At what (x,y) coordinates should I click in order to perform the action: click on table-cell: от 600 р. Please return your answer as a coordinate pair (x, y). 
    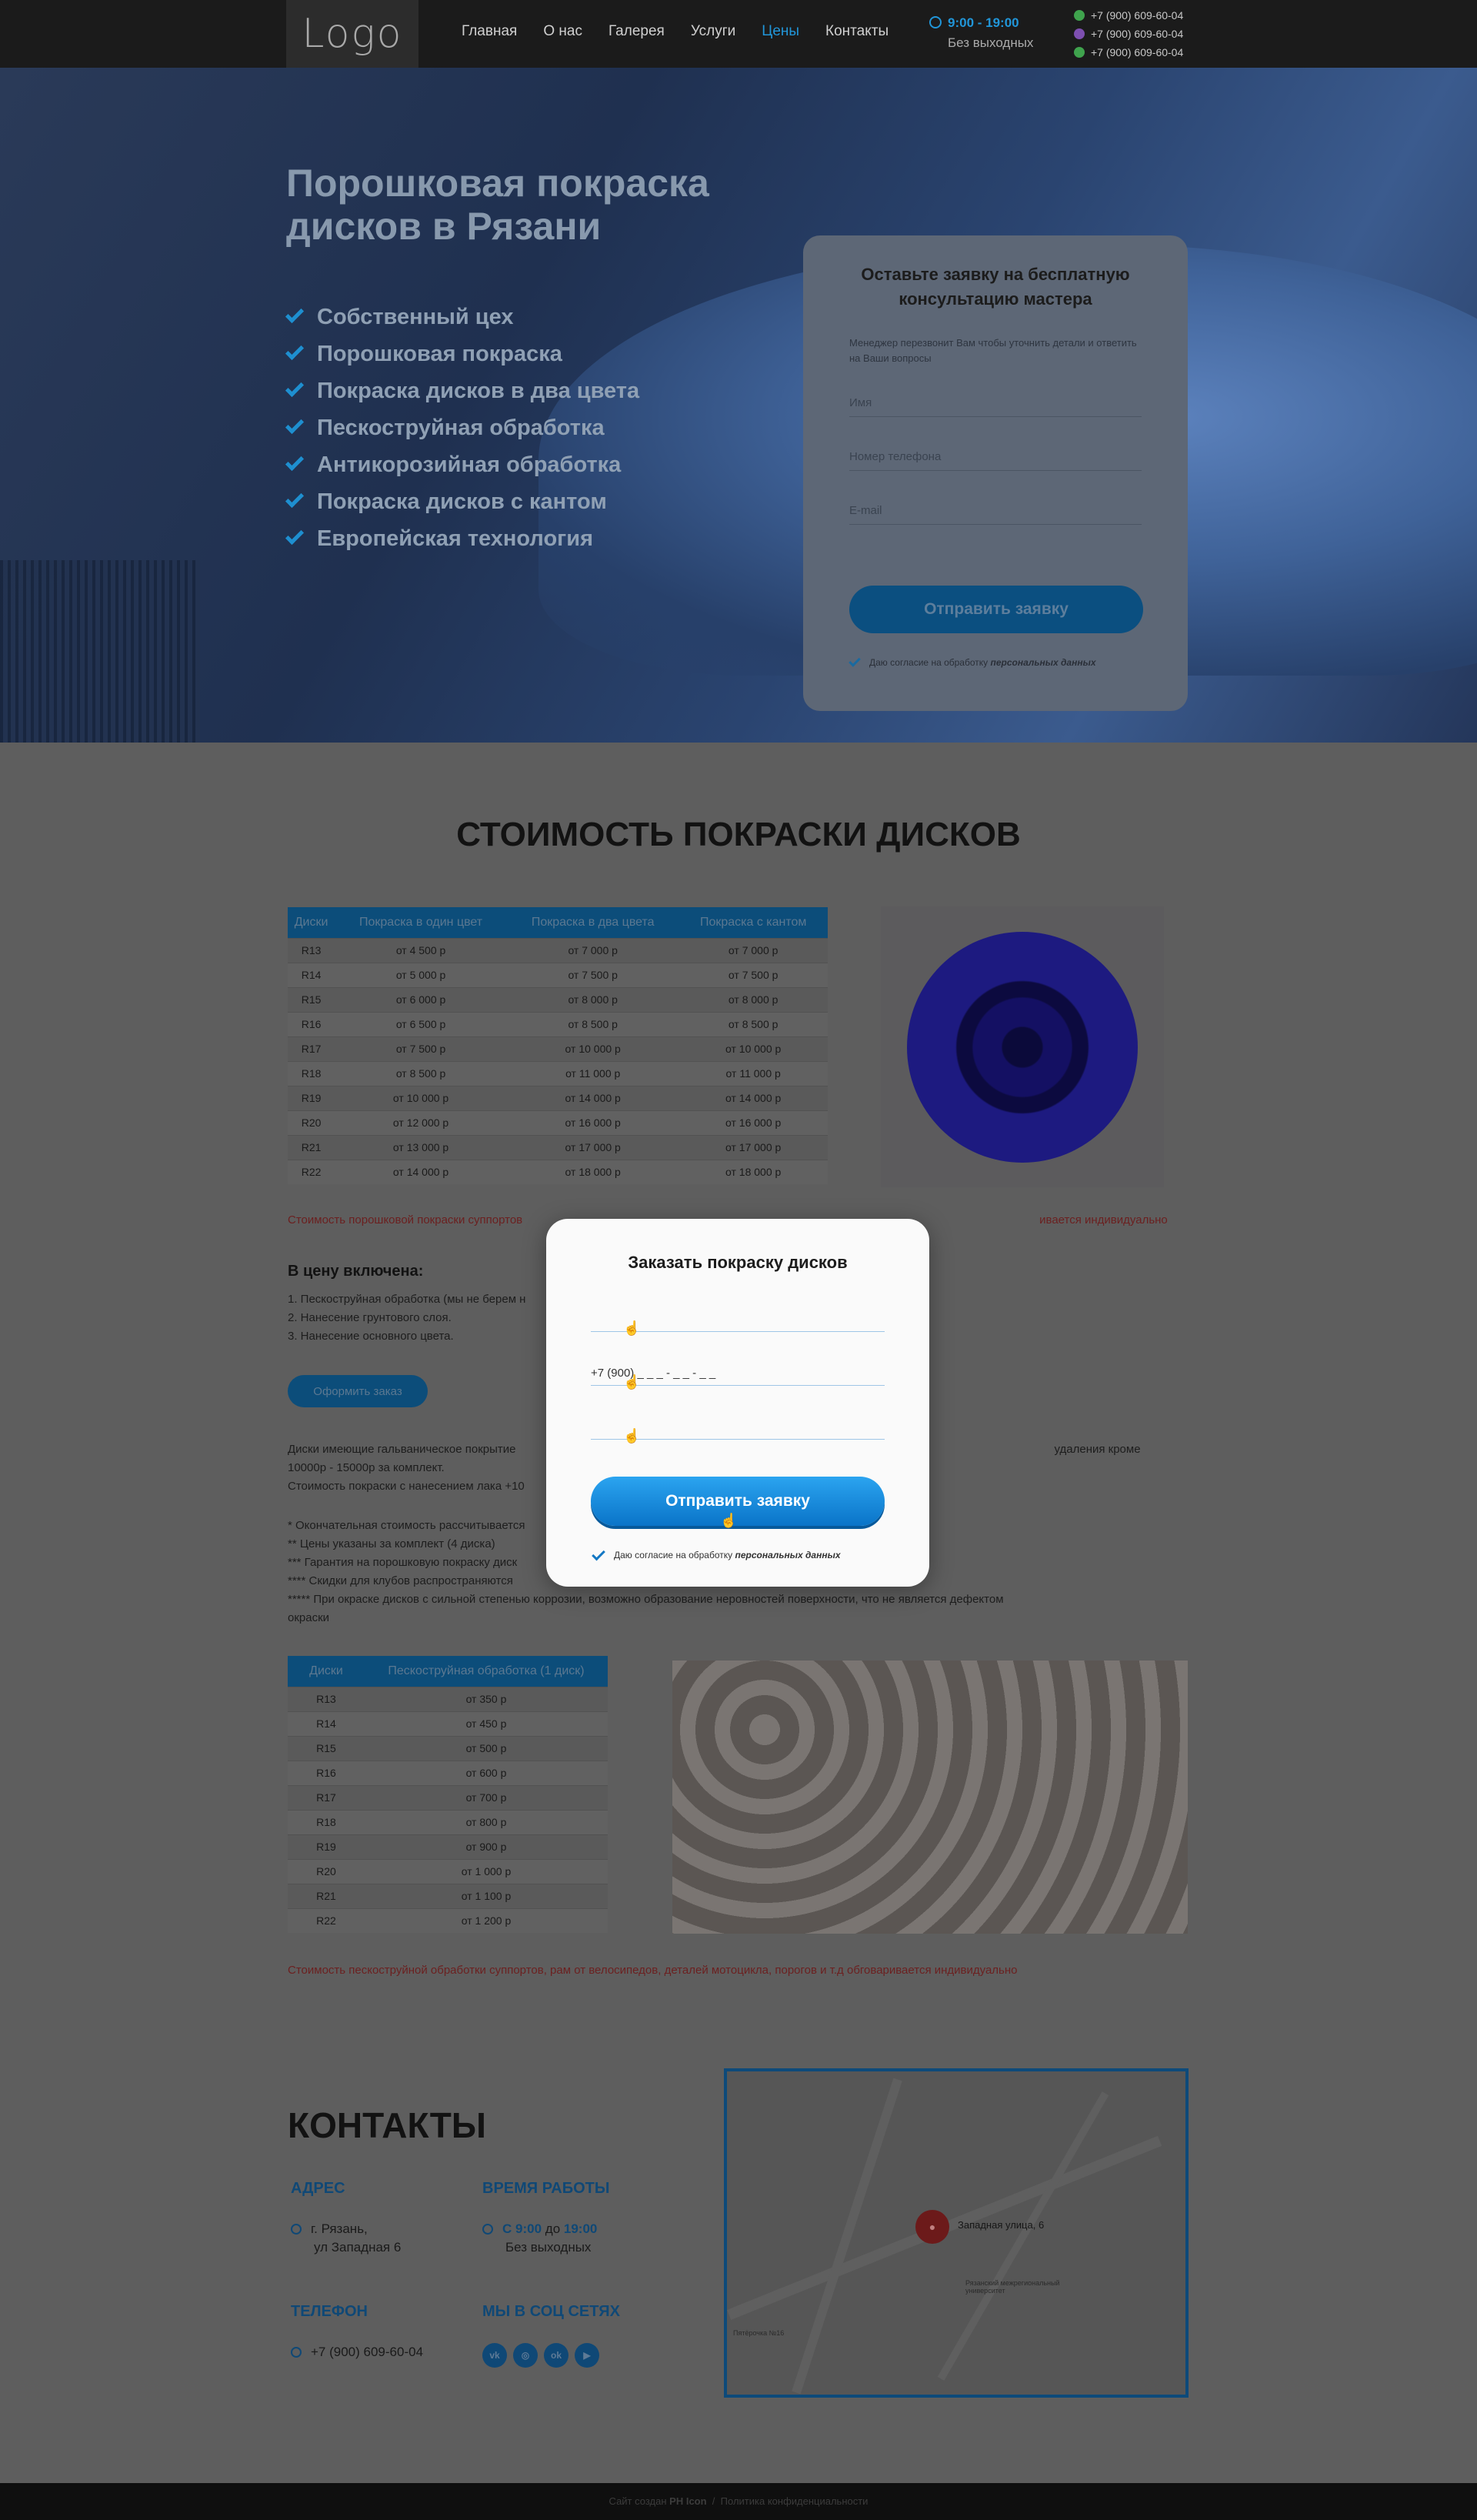
    Looking at the image, I should click on (486, 1773).